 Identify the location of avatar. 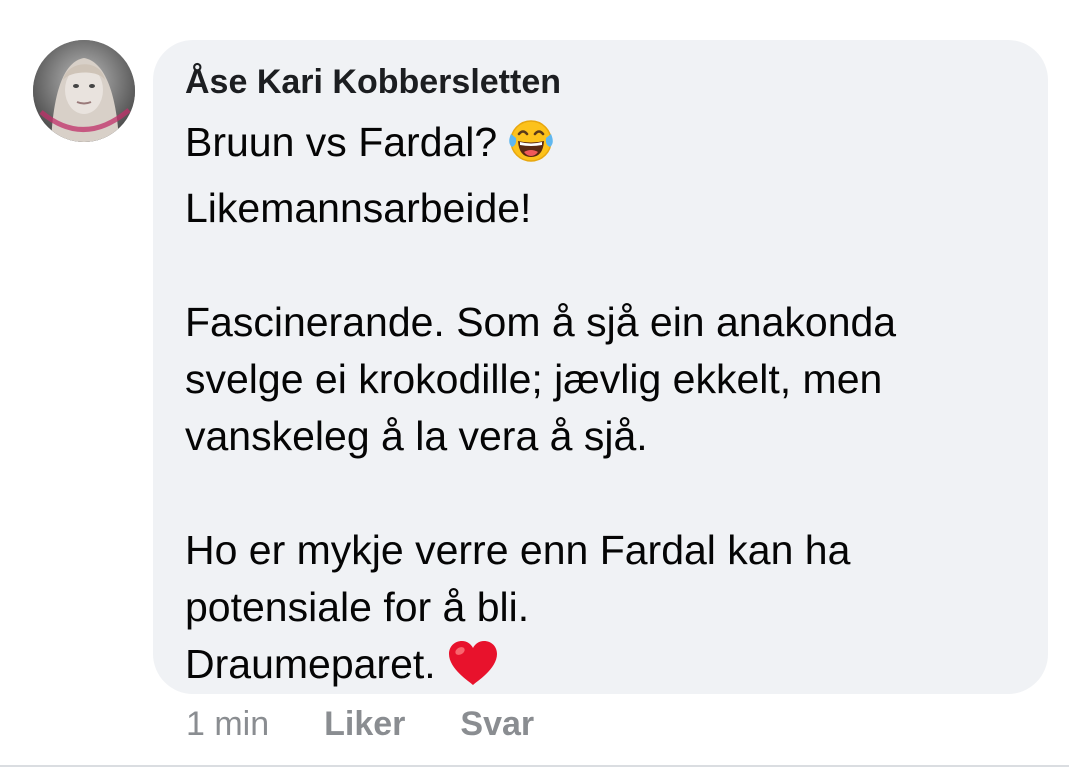
(84, 91).